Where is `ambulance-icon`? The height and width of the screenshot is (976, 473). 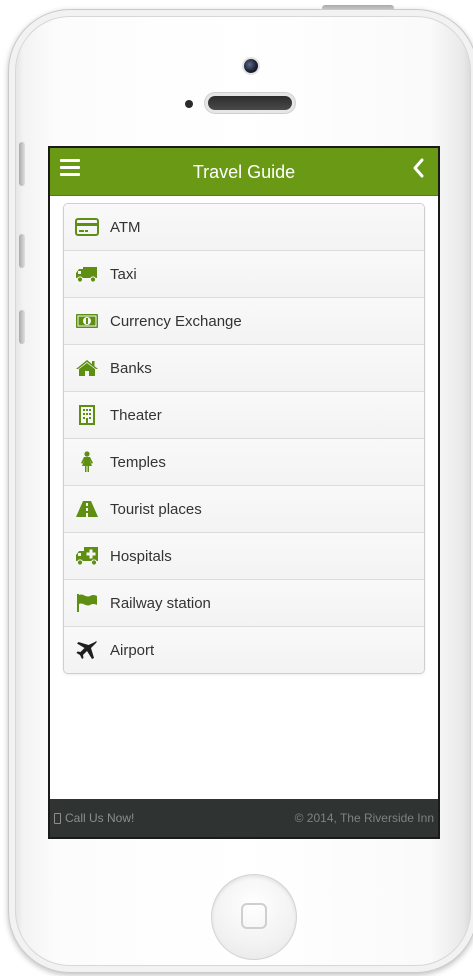 ambulance-icon is located at coordinates (87, 556).